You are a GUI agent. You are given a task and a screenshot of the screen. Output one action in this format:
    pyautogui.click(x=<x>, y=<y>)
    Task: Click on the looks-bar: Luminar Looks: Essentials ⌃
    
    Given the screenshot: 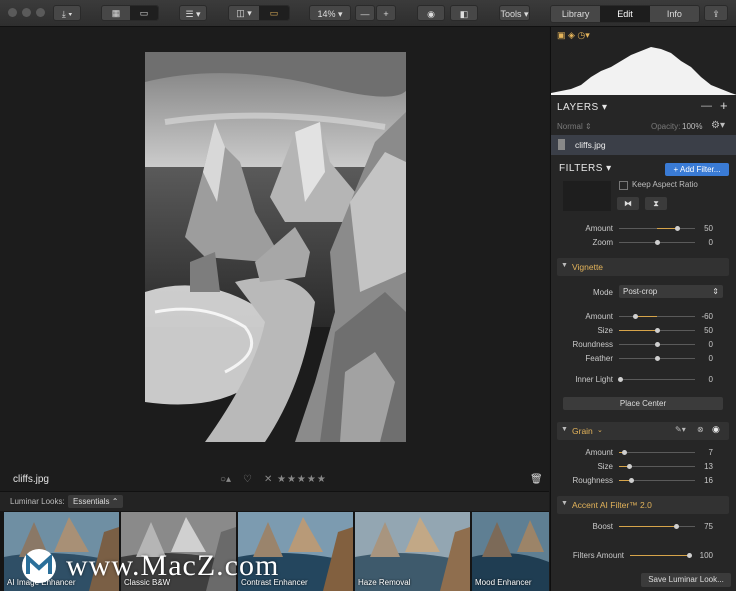 What is the action you would take?
    pyautogui.click(x=274, y=501)
    